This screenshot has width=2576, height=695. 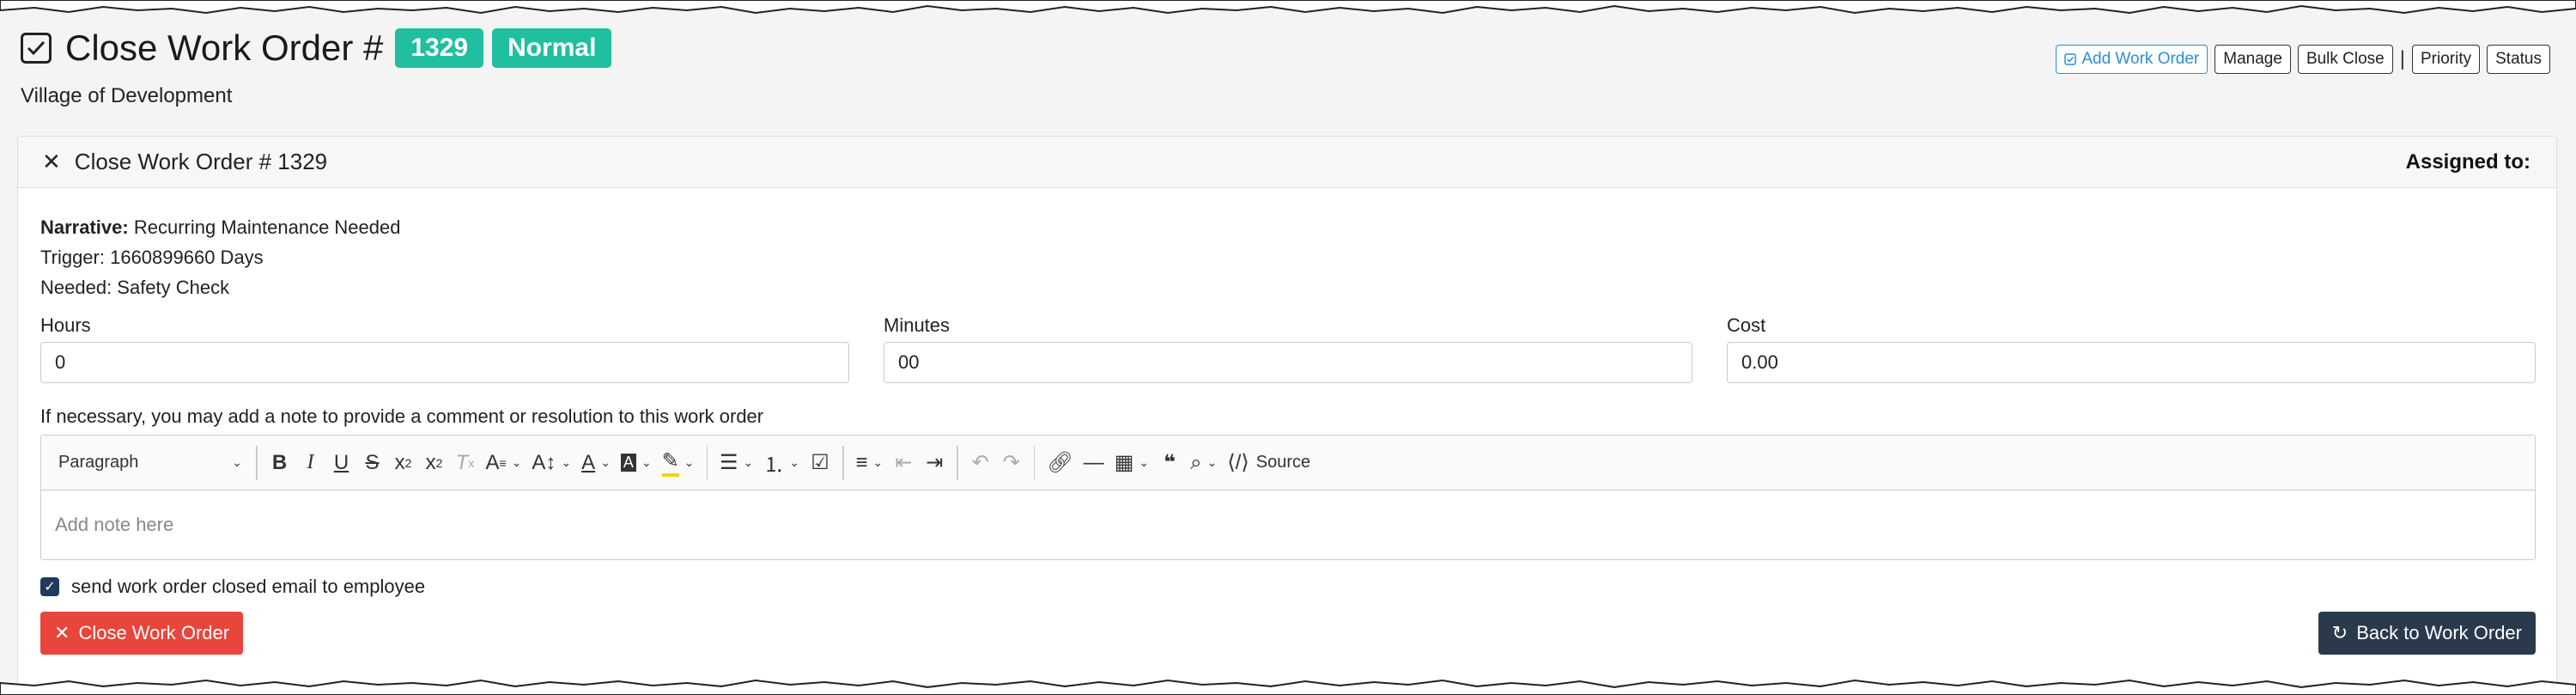 I want to click on font-family-icon: A ≡ ⌄, so click(x=504, y=463).